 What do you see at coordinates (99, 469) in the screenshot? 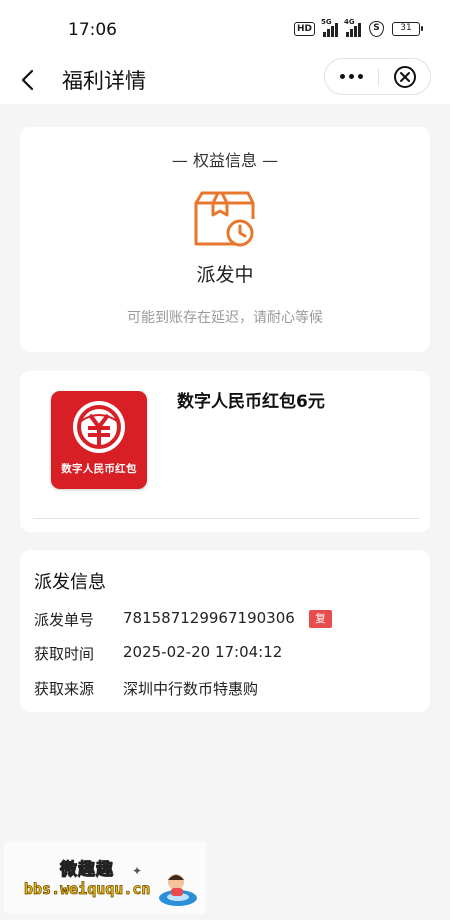
I see `product-image-label: 数字人民币红包` at bounding box center [99, 469].